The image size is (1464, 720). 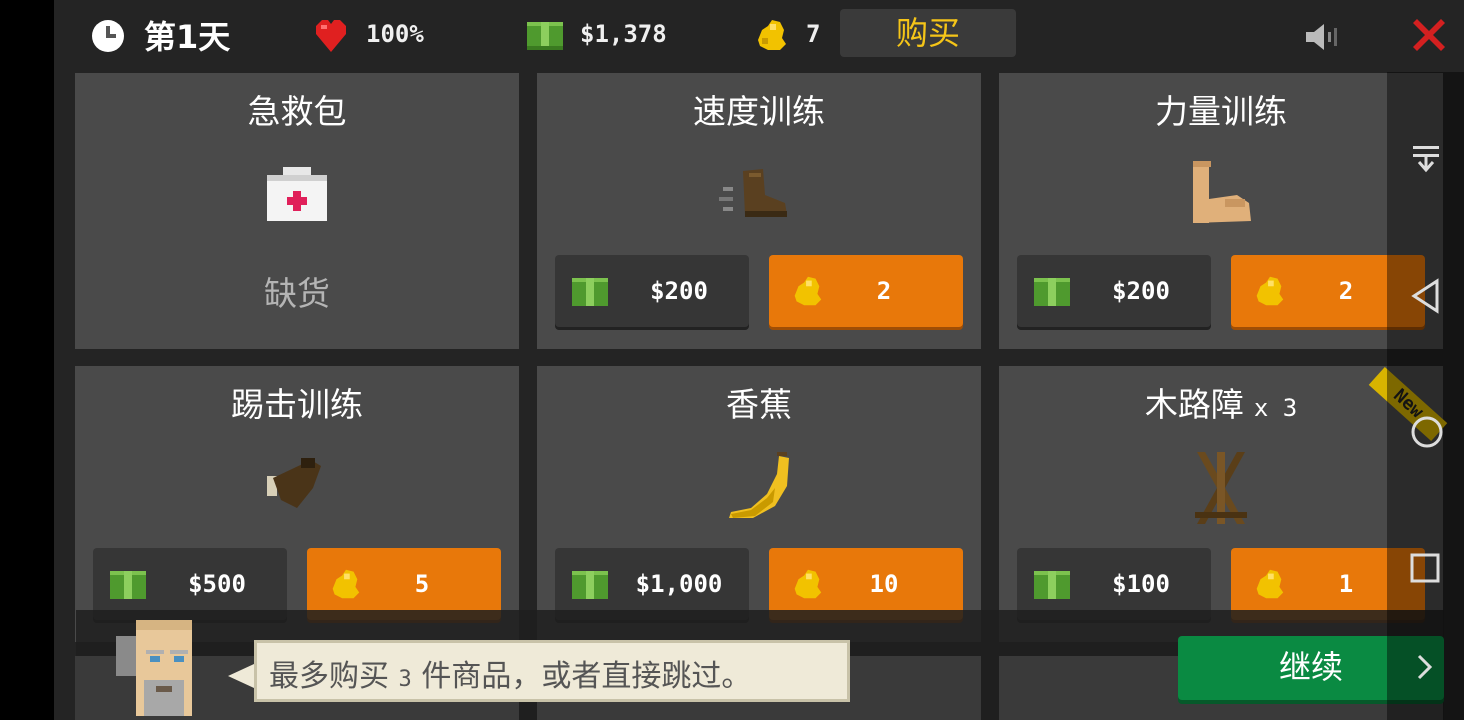 I want to click on item-name: 香蕉, so click(x=759, y=404).